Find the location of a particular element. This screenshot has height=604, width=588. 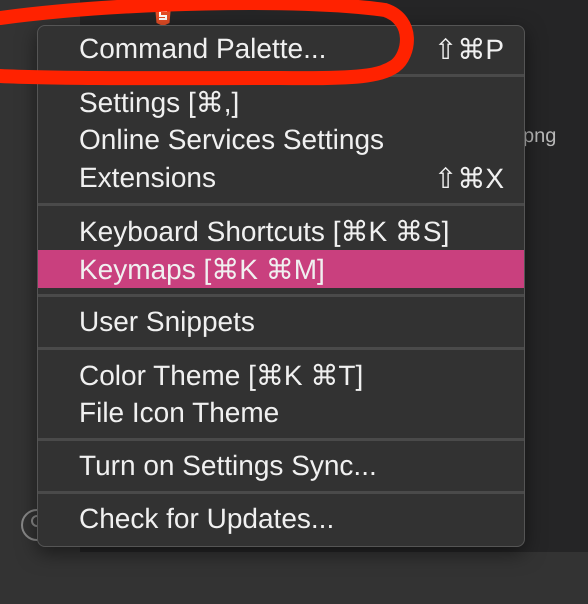

file-name: png is located at coordinates (539, 136).